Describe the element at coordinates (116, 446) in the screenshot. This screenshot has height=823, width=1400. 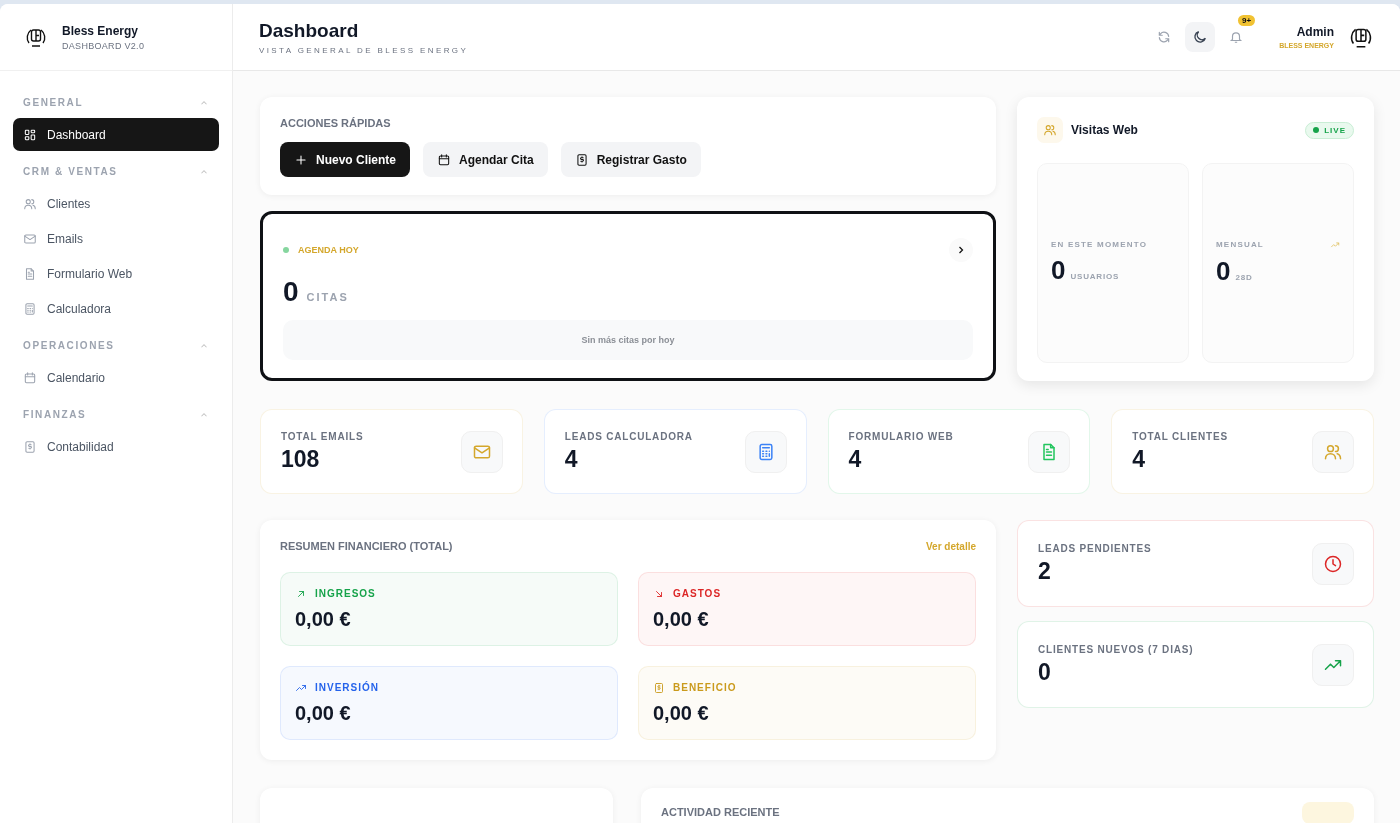
I see `sidebar-item: Contabilidad` at that location.